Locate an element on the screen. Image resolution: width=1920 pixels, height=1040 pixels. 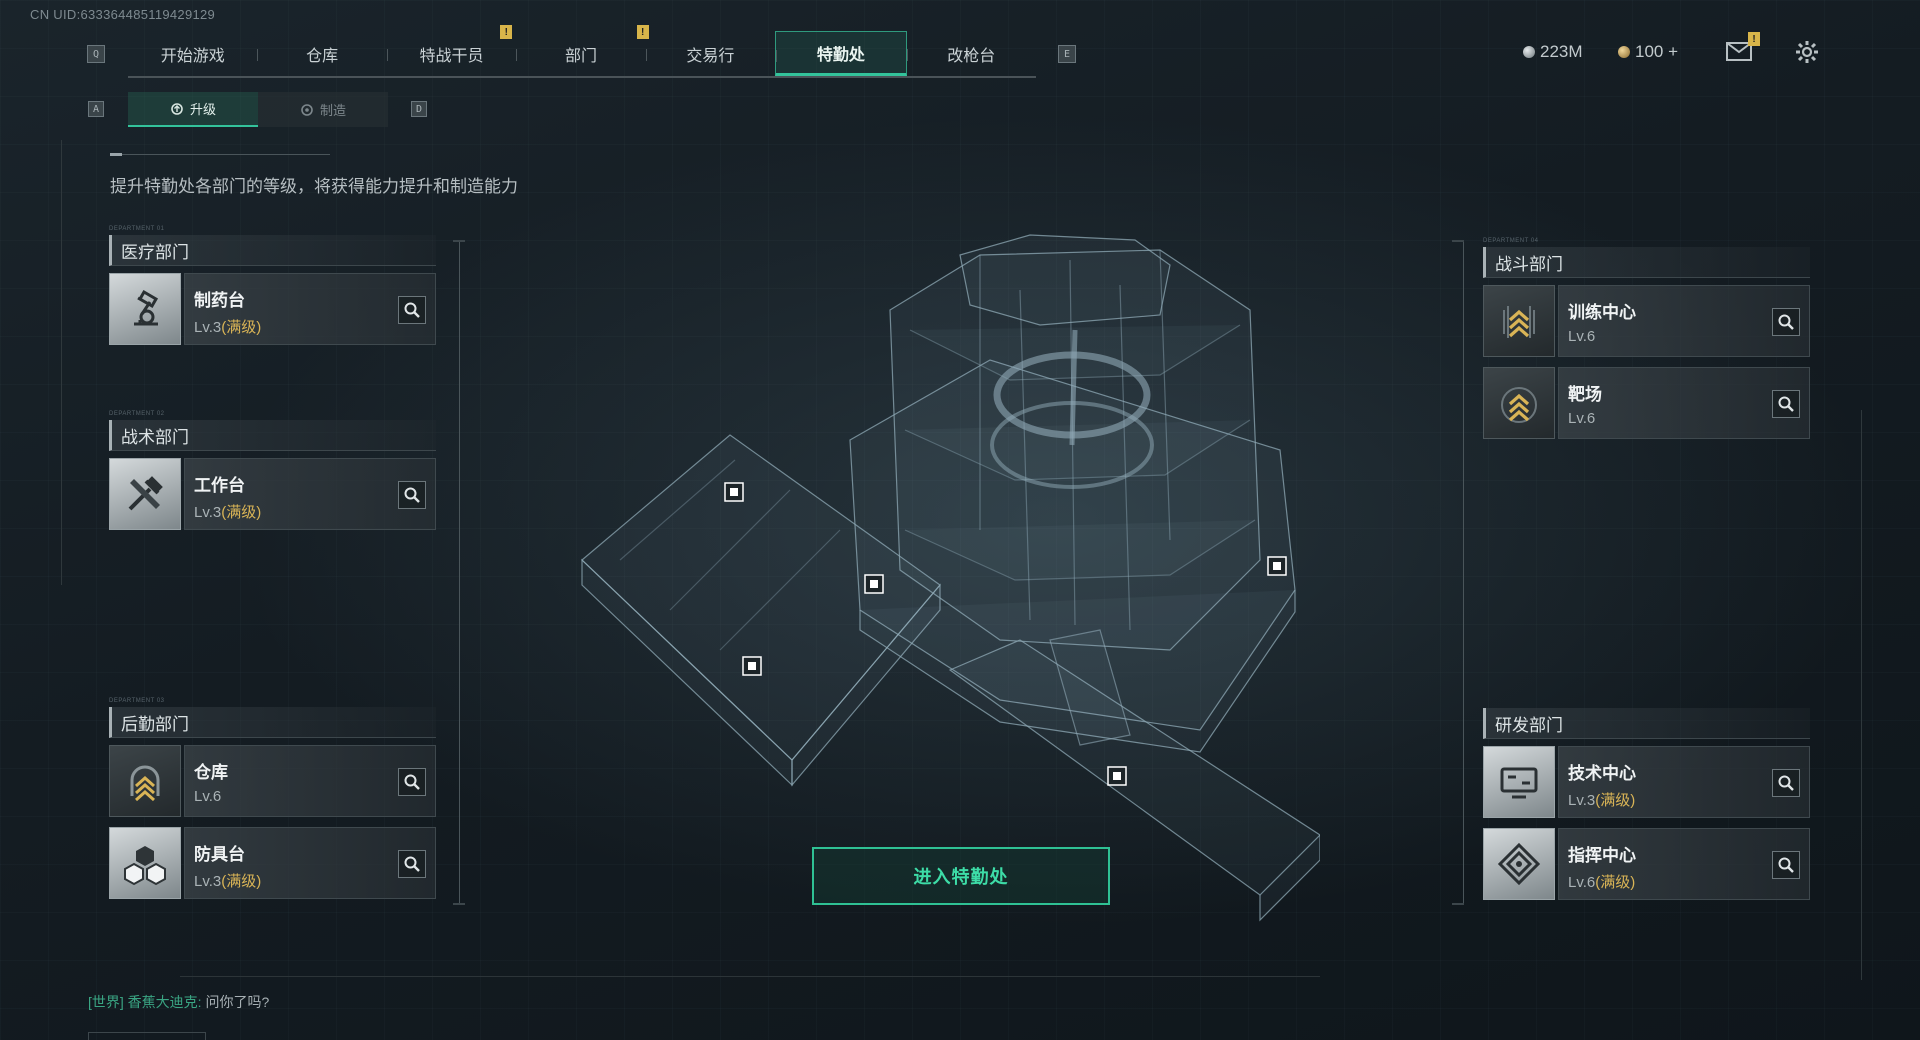
tab-warehouse: 仓库 is located at coordinates (321, 53).